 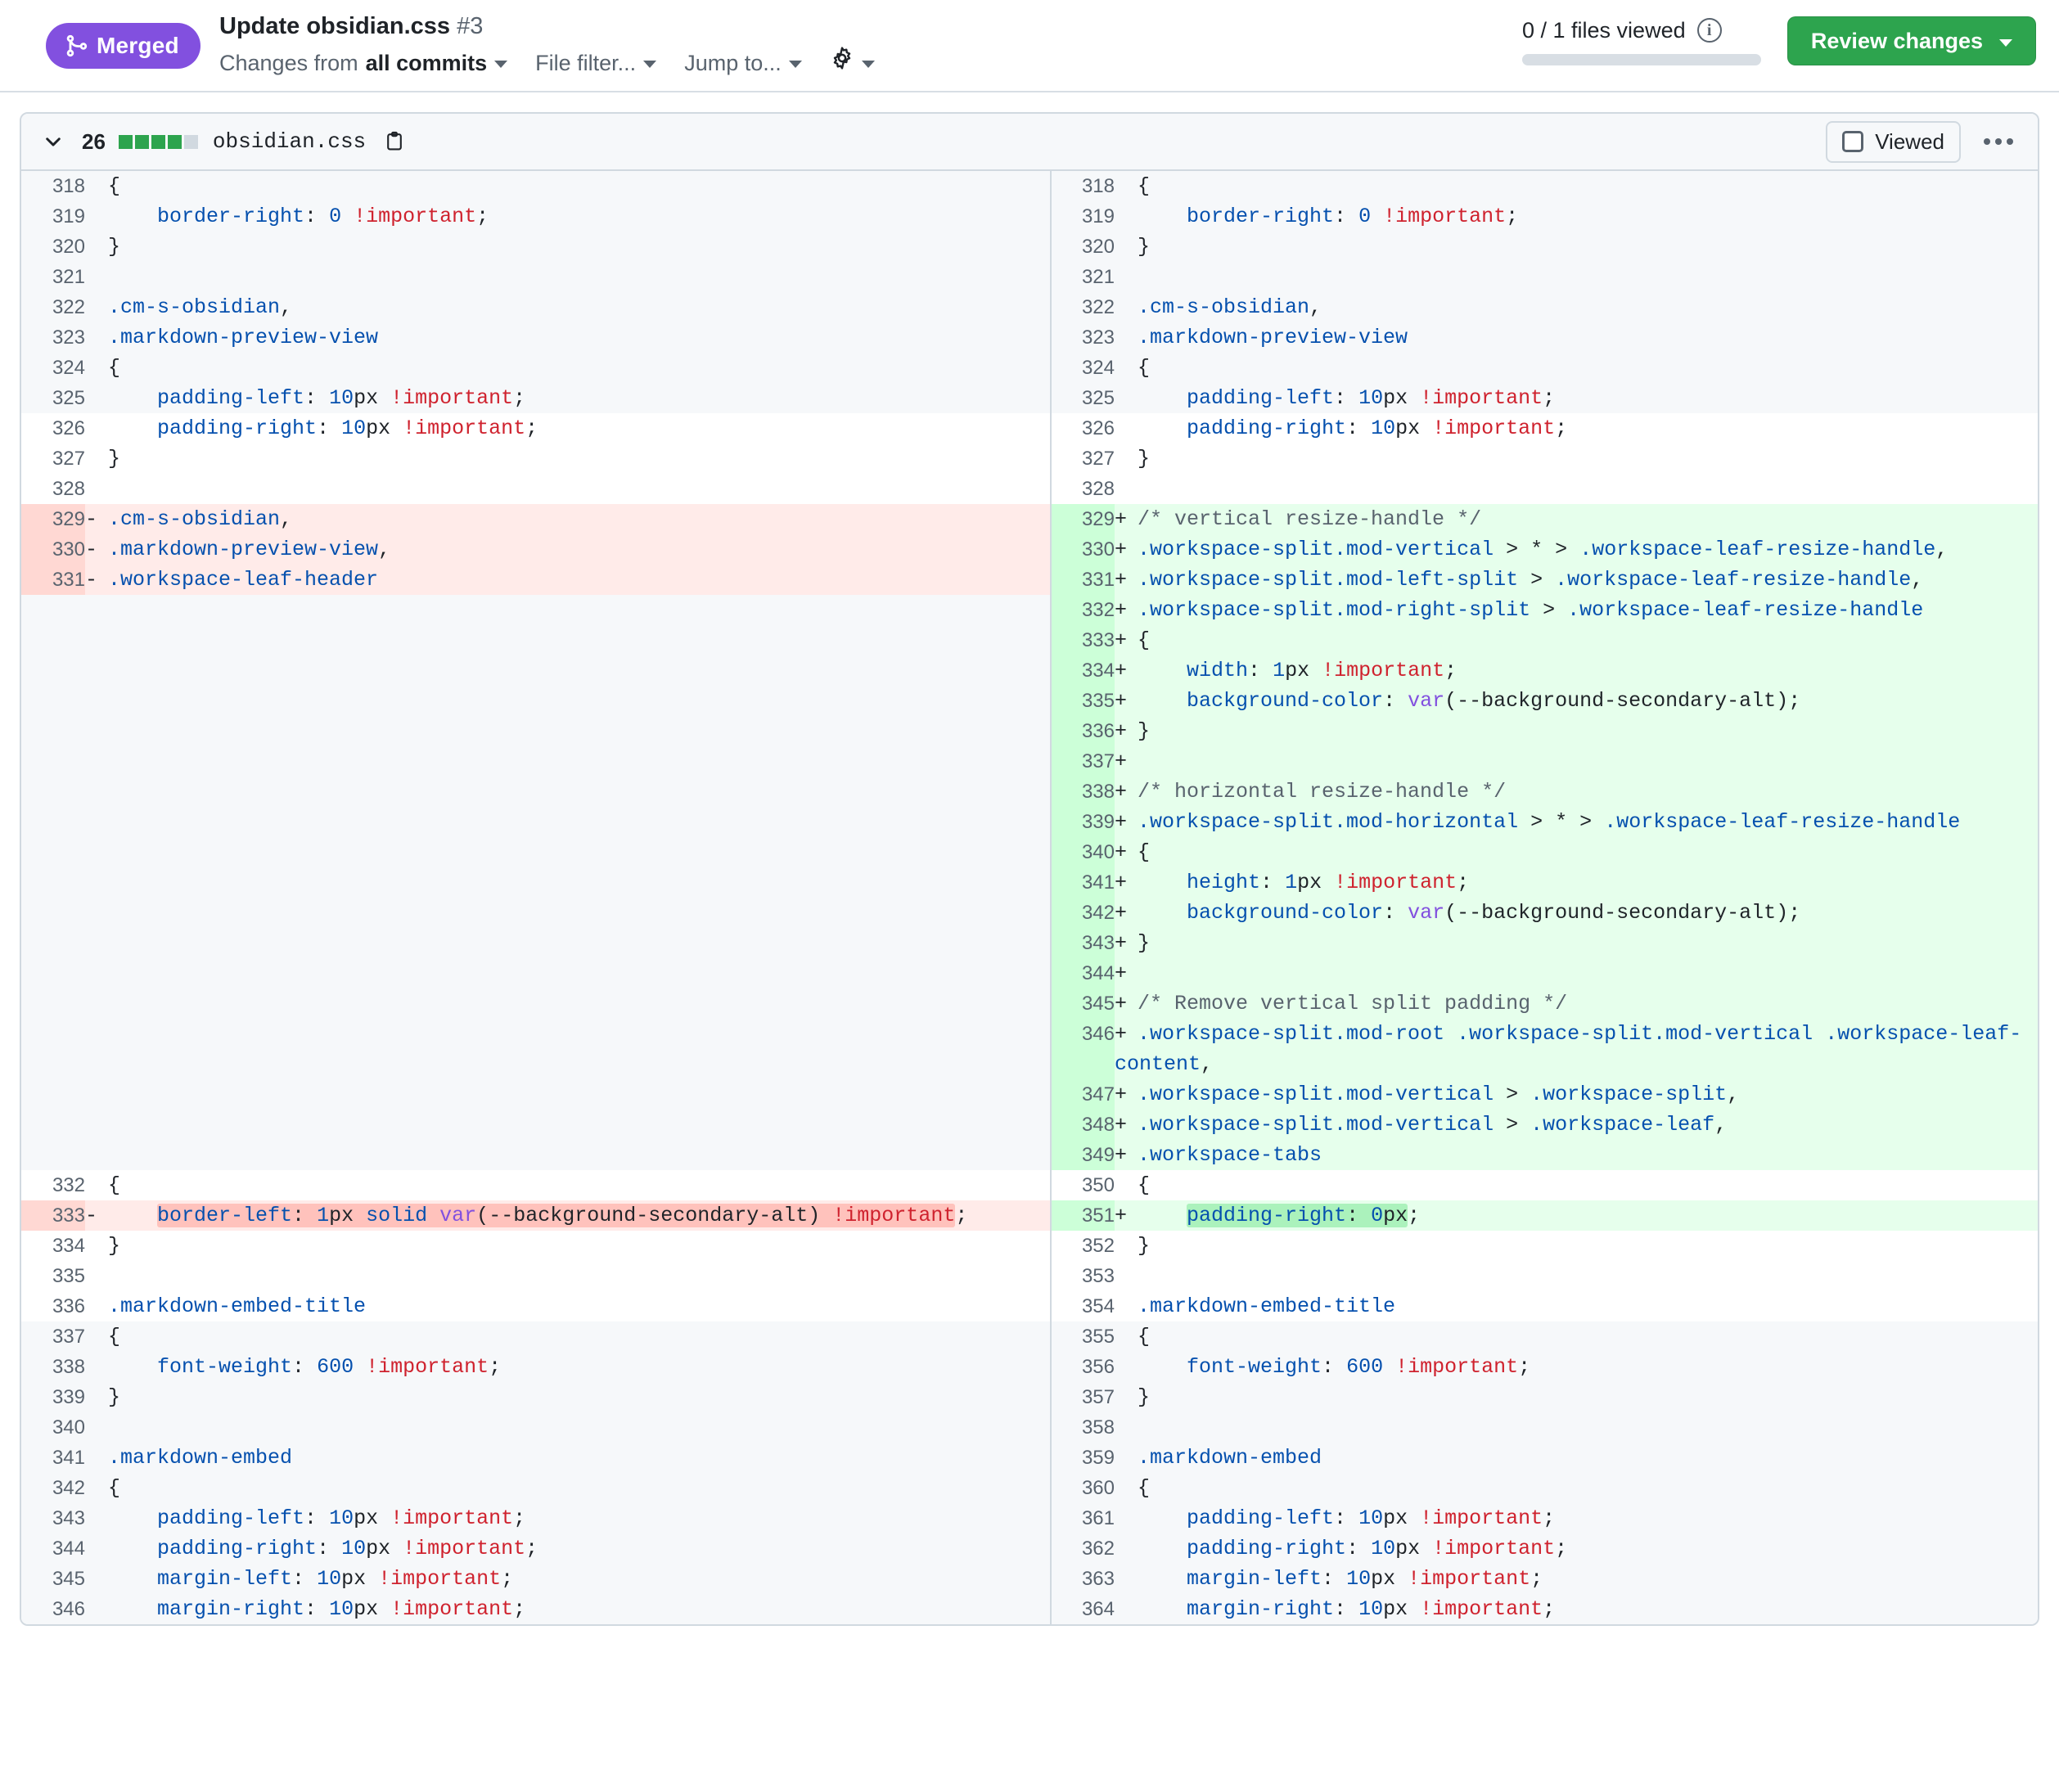 What do you see at coordinates (1576, 1215) in the screenshot?
I see `diff-code-right: + padding-right: 0px;` at bounding box center [1576, 1215].